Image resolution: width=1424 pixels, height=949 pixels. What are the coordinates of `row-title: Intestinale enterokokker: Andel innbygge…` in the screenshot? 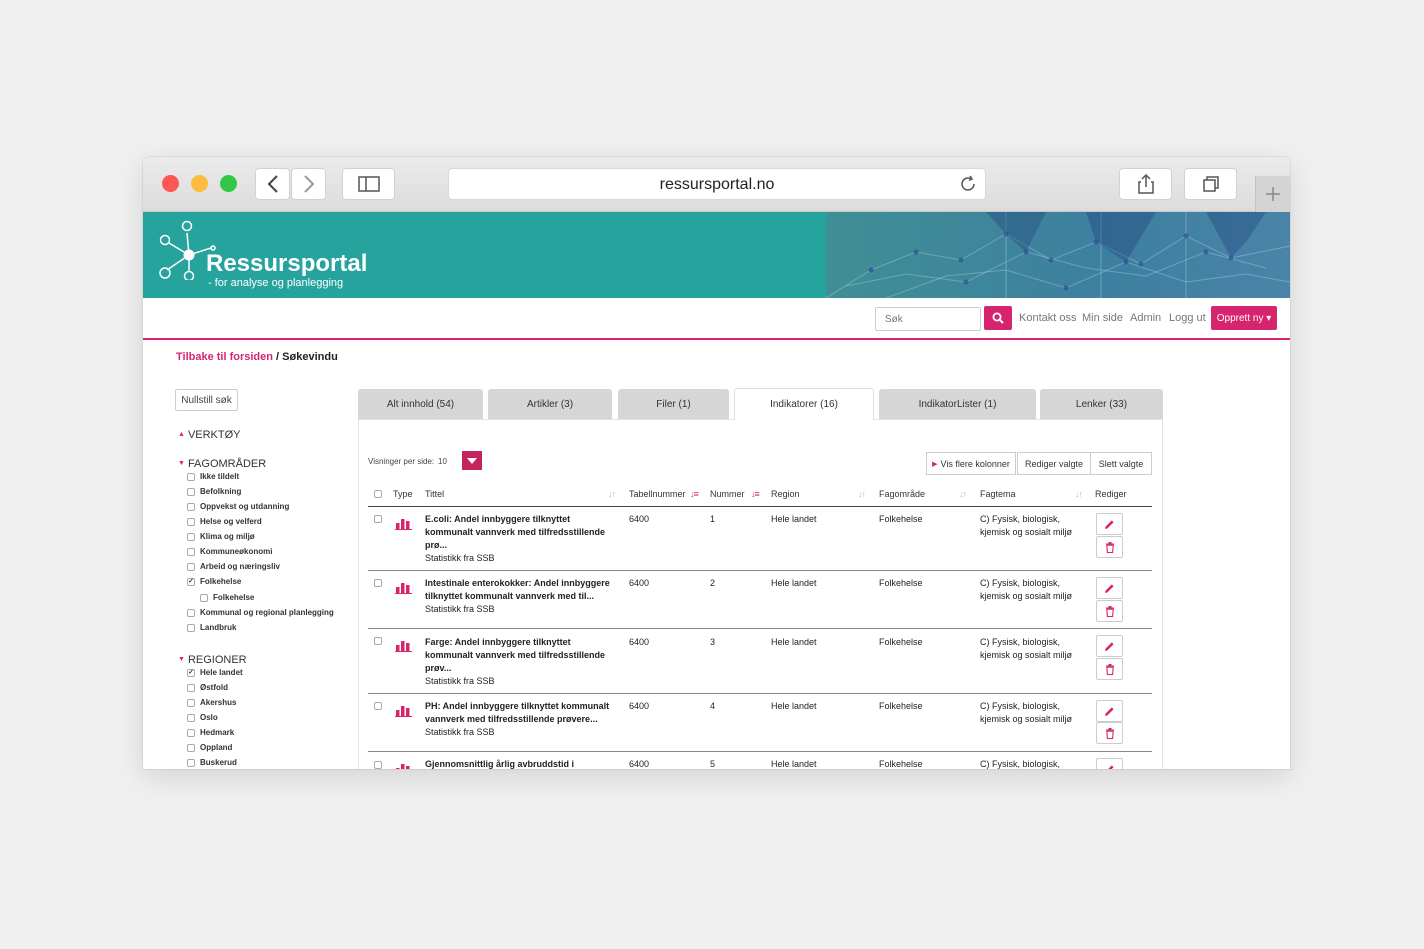 It's located at (521, 596).